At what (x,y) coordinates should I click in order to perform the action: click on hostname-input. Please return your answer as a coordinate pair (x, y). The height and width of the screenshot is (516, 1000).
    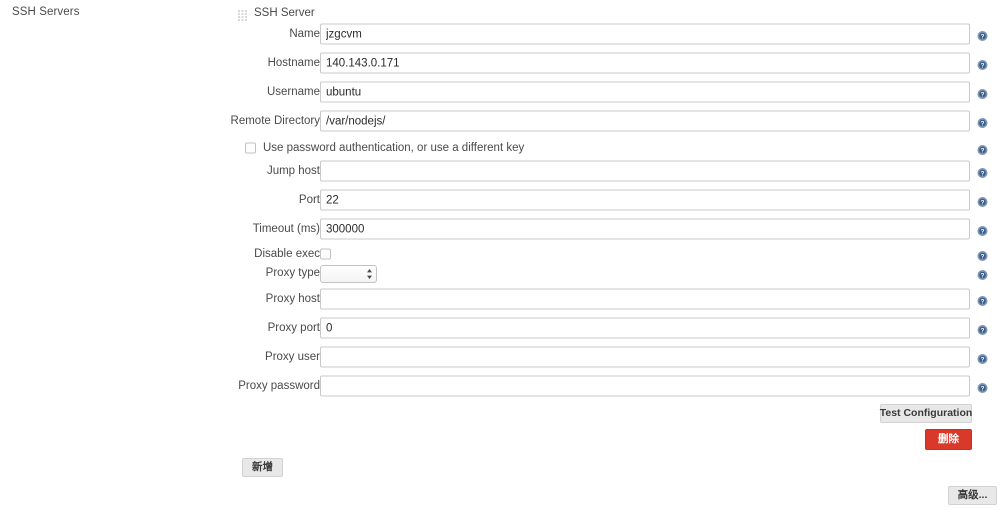
    Looking at the image, I should click on (645, 63).